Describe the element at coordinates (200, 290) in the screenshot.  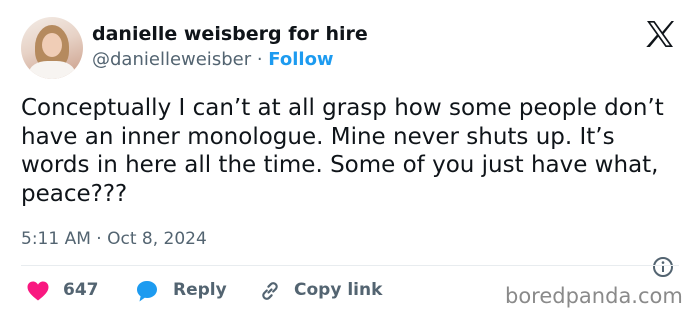
I see `reply-label: Reply` at that location.